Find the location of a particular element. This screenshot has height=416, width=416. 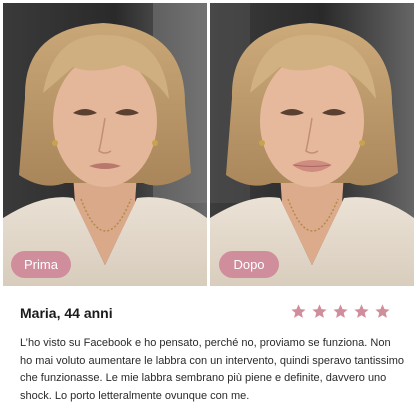

reviewer-name: Maria, 44 anni is located at coordinates (66, 313).